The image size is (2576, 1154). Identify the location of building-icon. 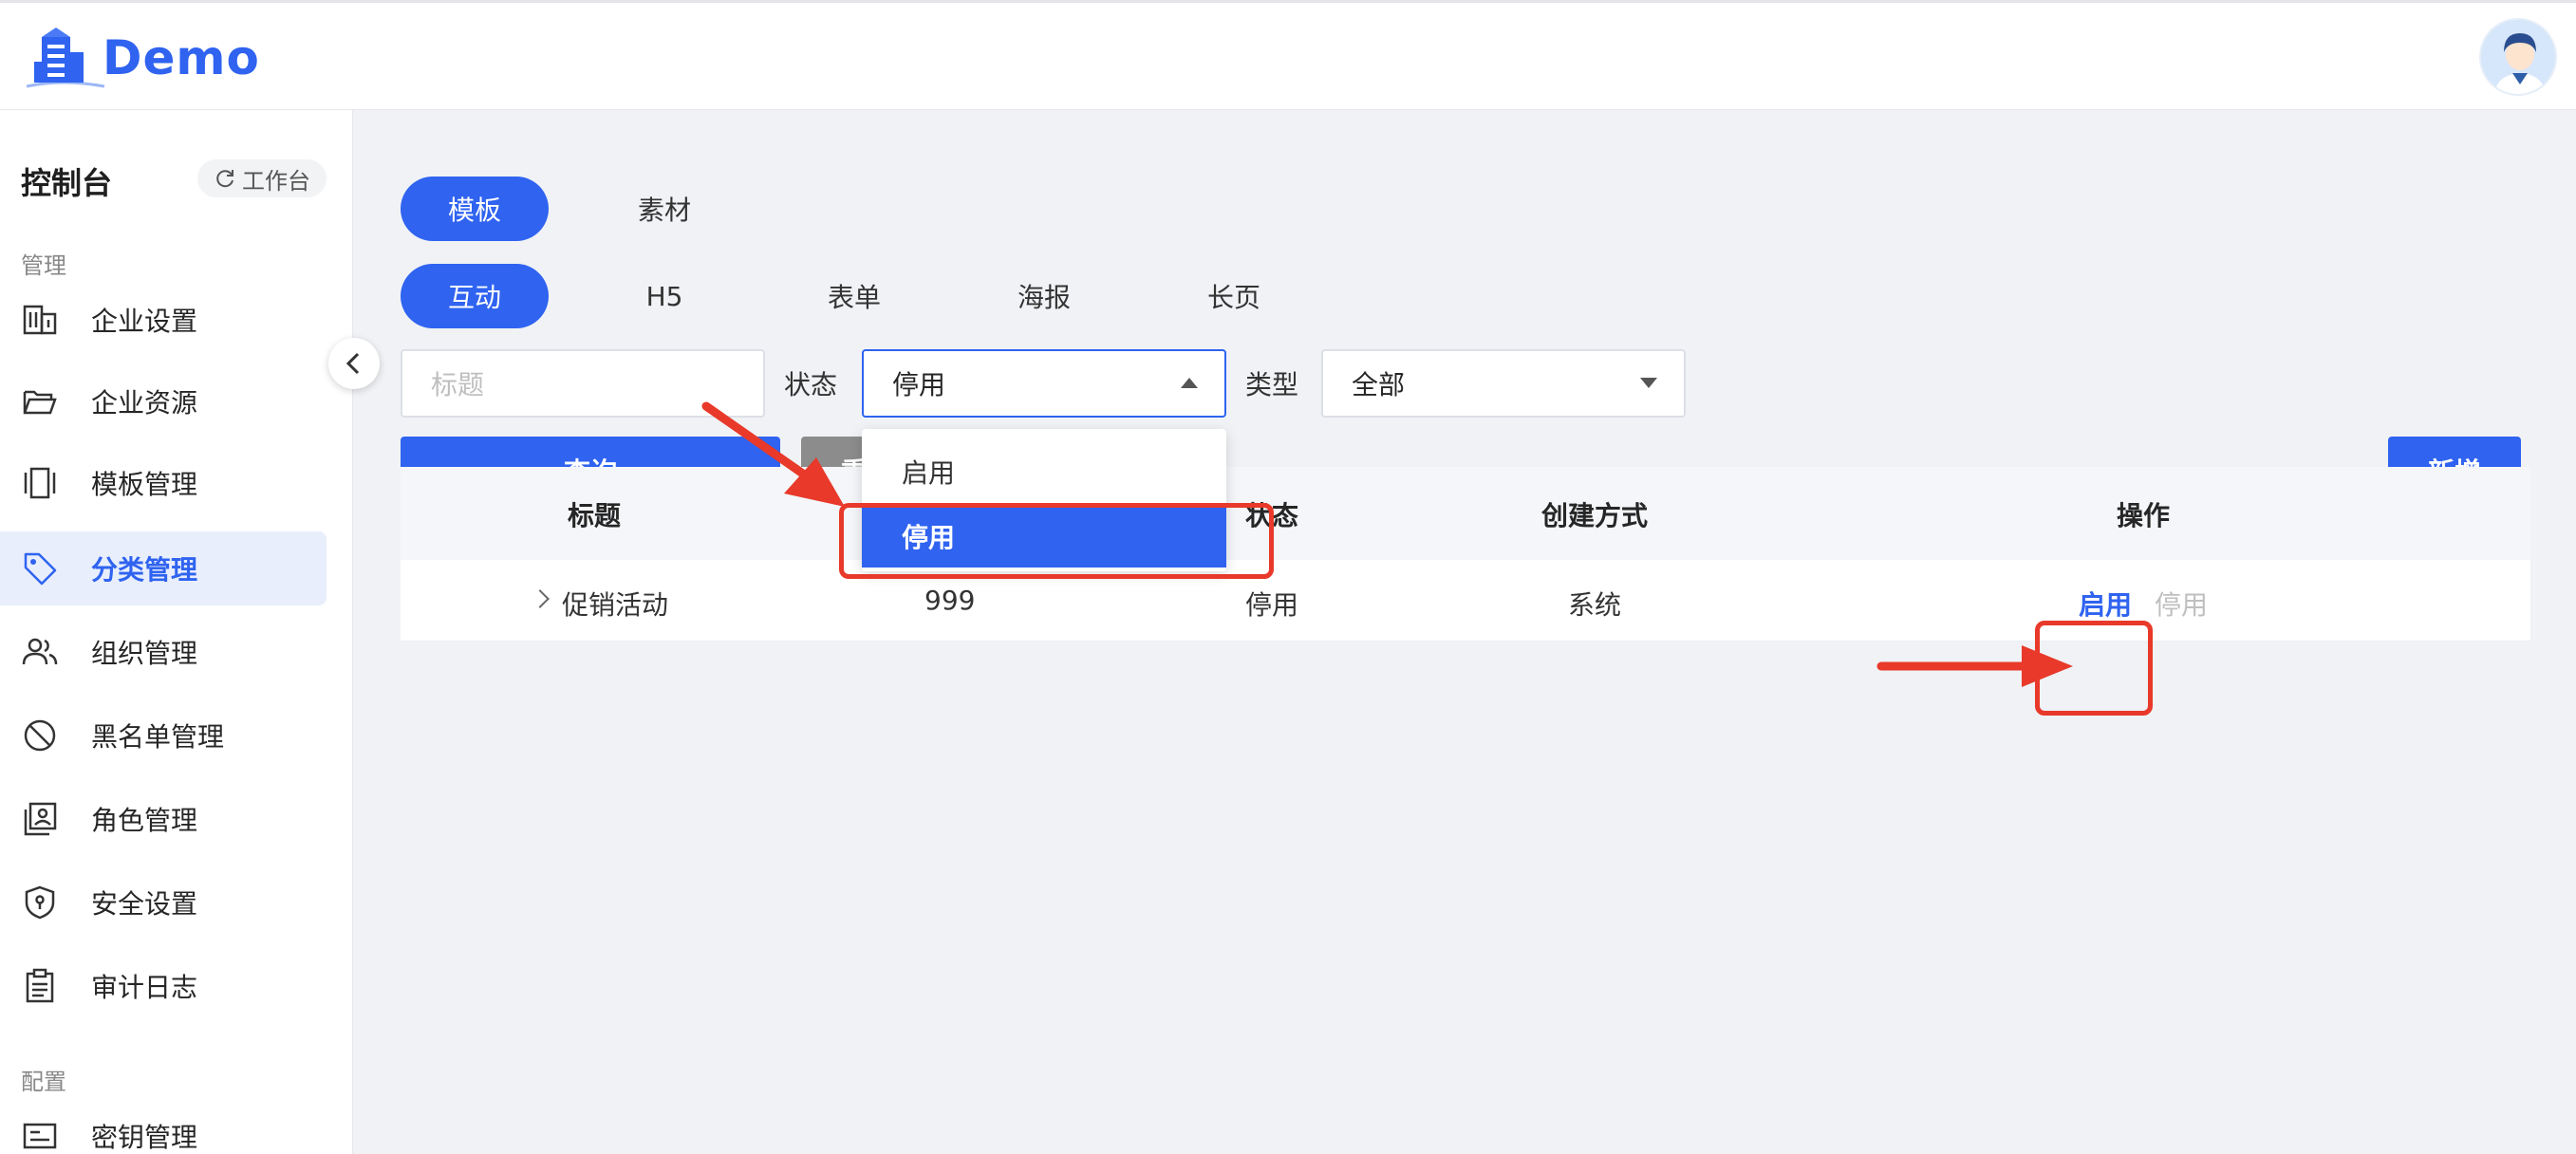
(40, 320).